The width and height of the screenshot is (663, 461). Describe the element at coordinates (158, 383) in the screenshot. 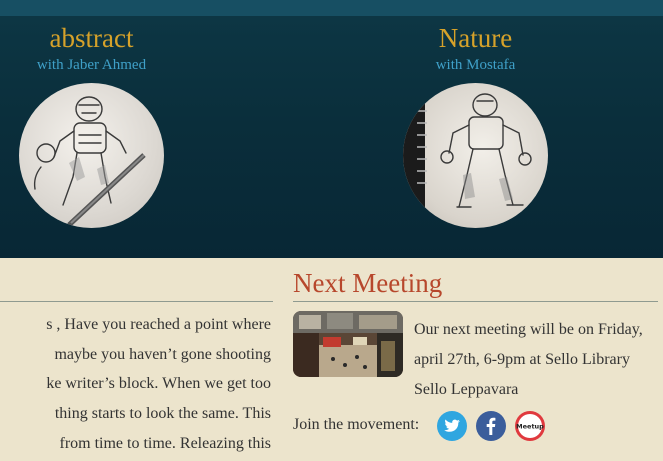

I see `article-line: ke writer’s block. When we get too` at that location.